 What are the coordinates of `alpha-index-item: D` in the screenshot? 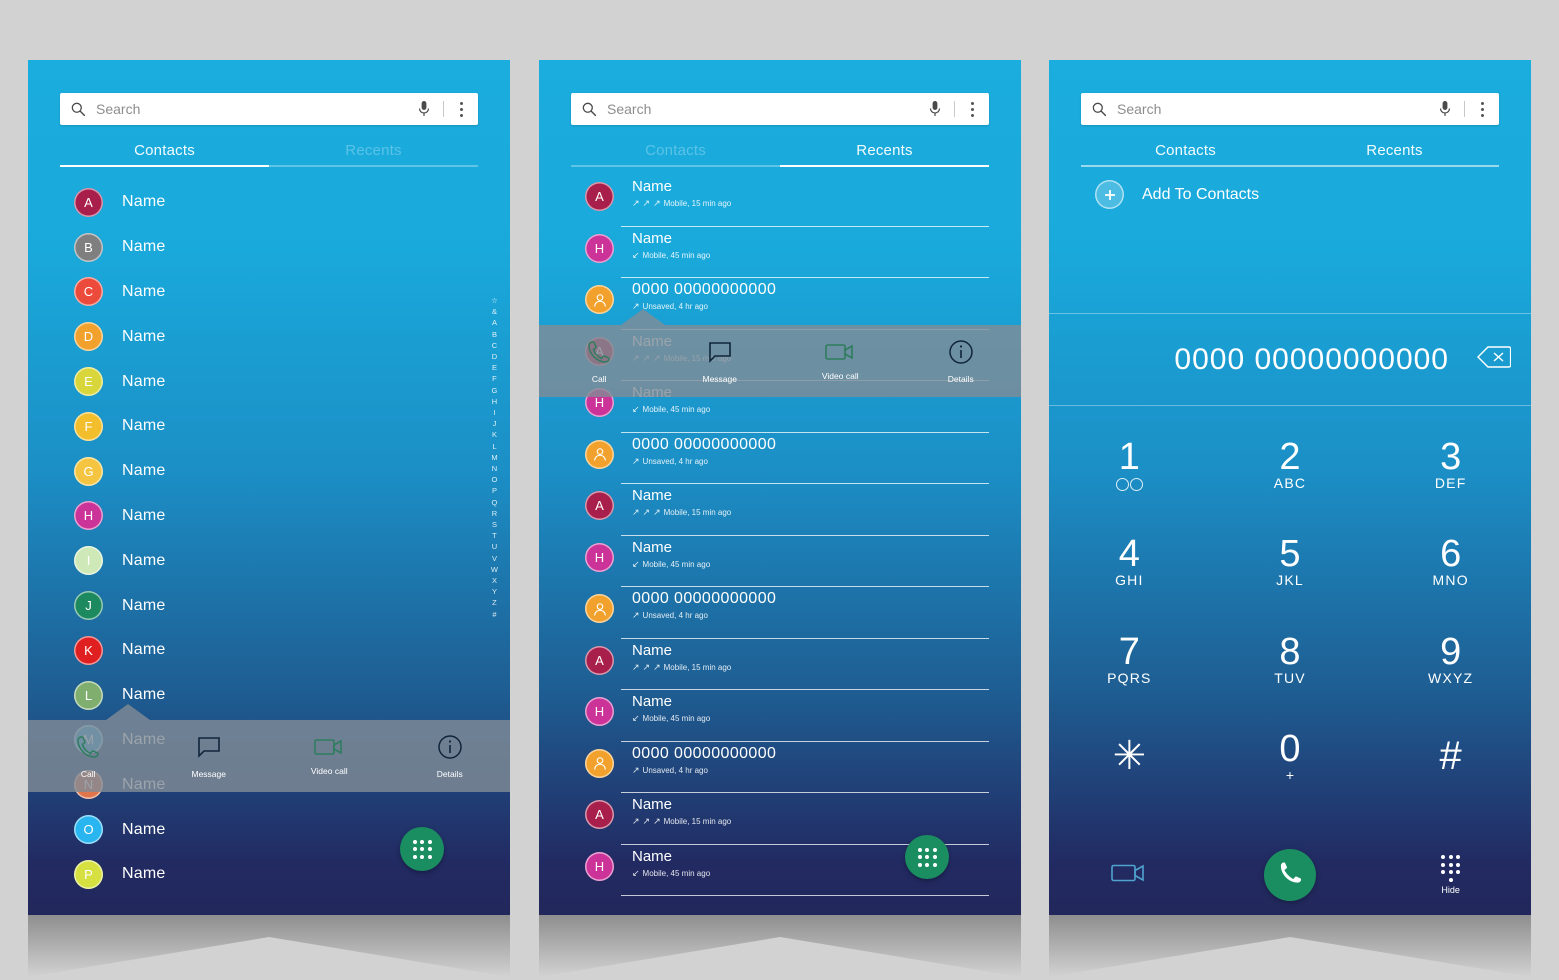 It's located at (494, 356).